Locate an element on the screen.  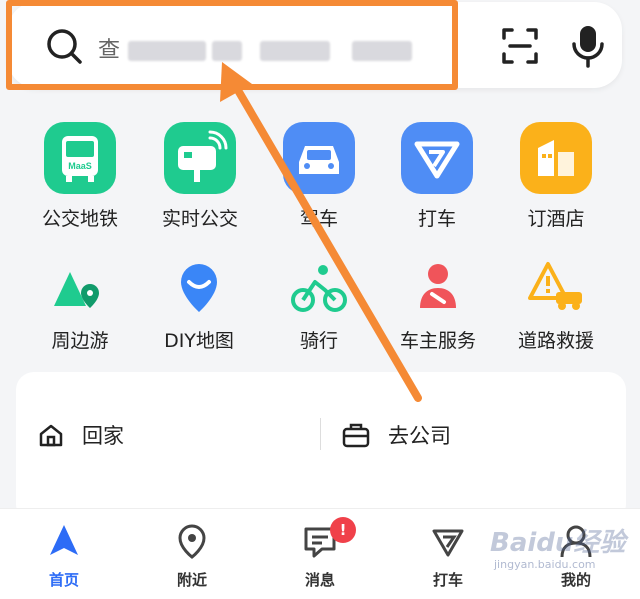
bus-icon: MaaS is located at coordinates (80, 158).